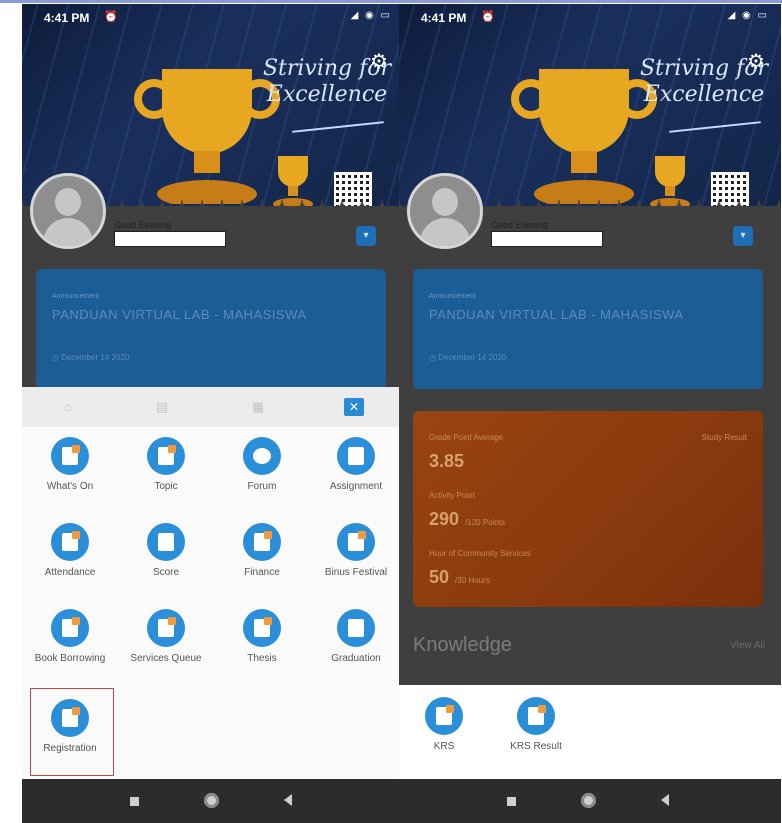  I want to click on calendar-icon, so click(70, 456).